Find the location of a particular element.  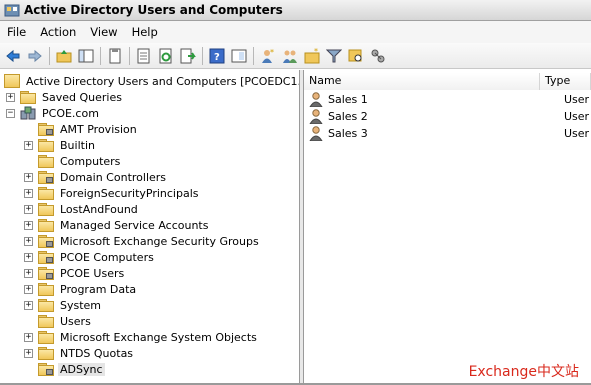

list-item: Sales 3 User is located at coordinates (449, 133).